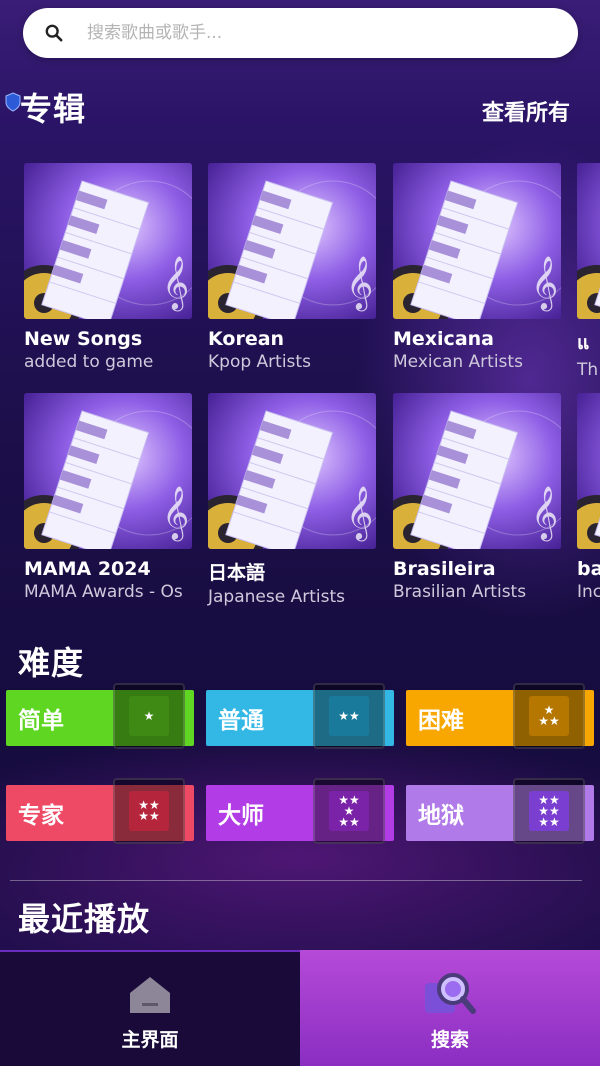 This screenshot has height=1066, width=600. I want to click on album-card: 𝄞 Mexicana Mexican Artists, so click(477, 267).